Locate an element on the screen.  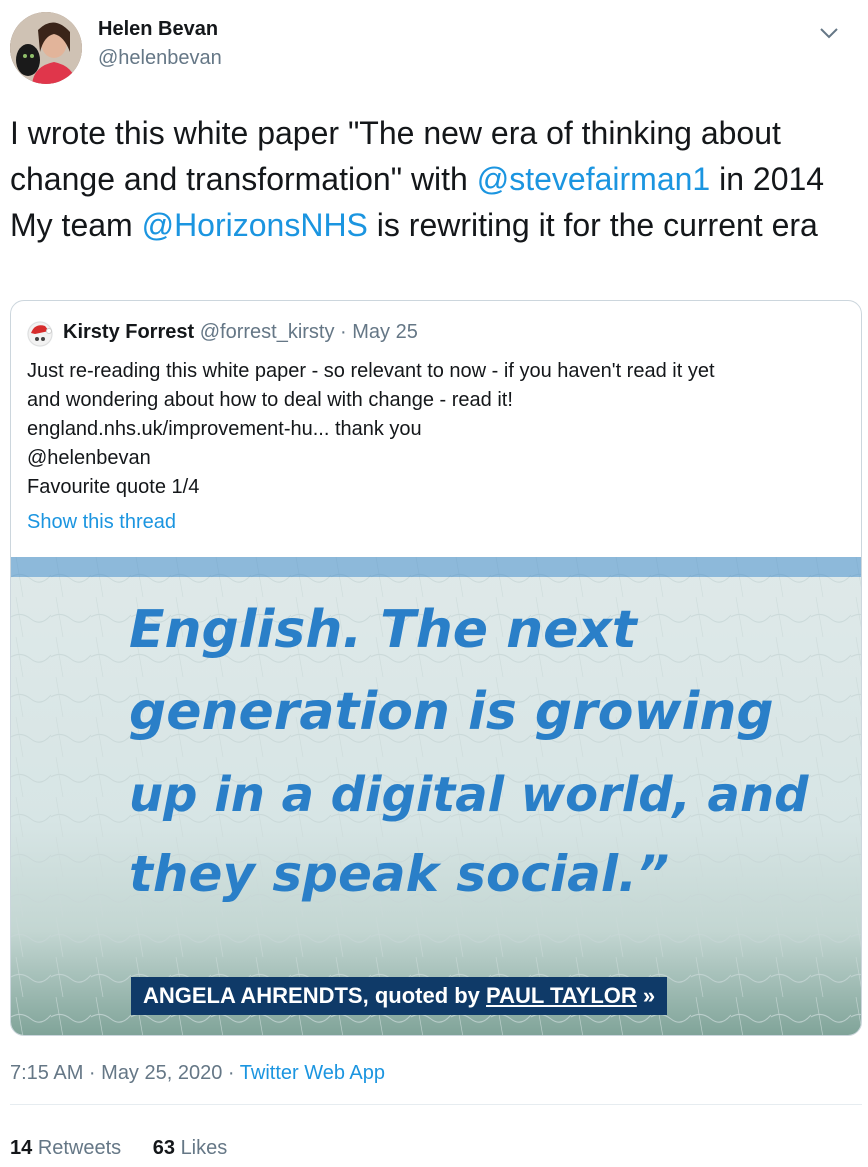
likes-count: 63 is located at coordinates (163, 1148).